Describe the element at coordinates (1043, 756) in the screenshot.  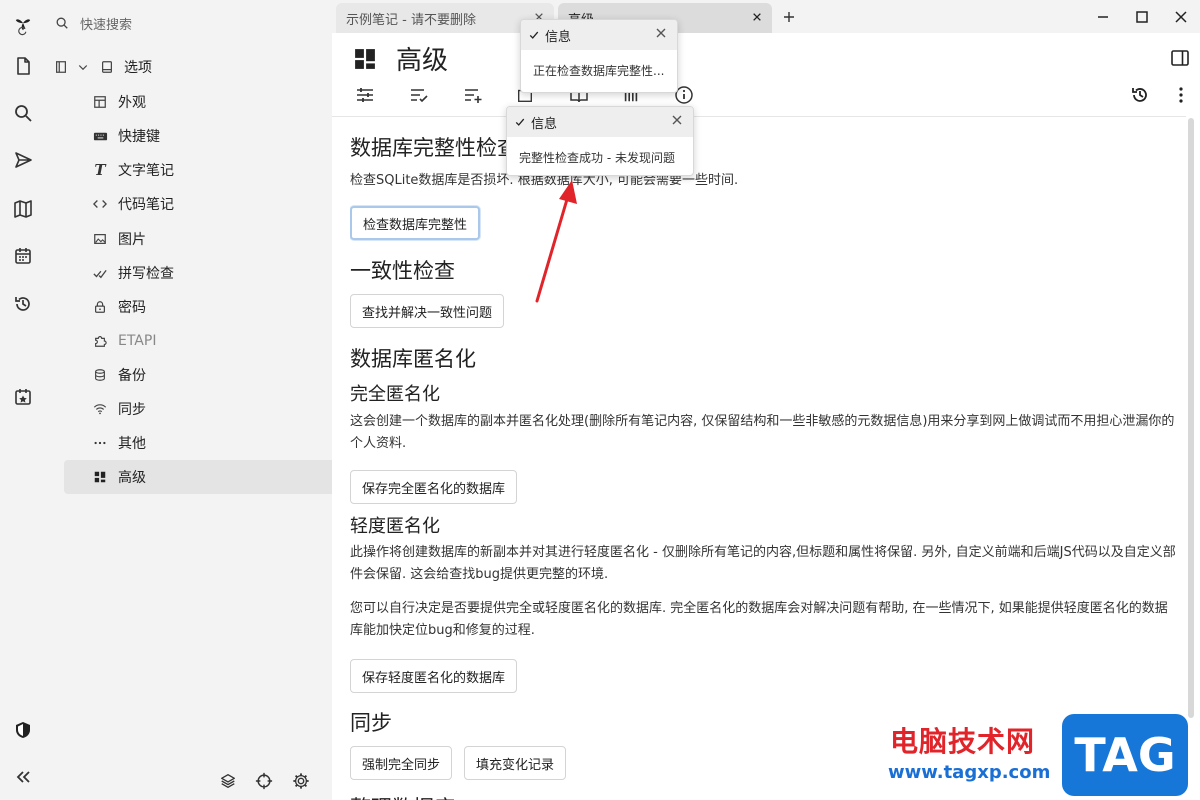
I see `watermark: 电脑技术网 www.tagxp.com TAG` at that location.